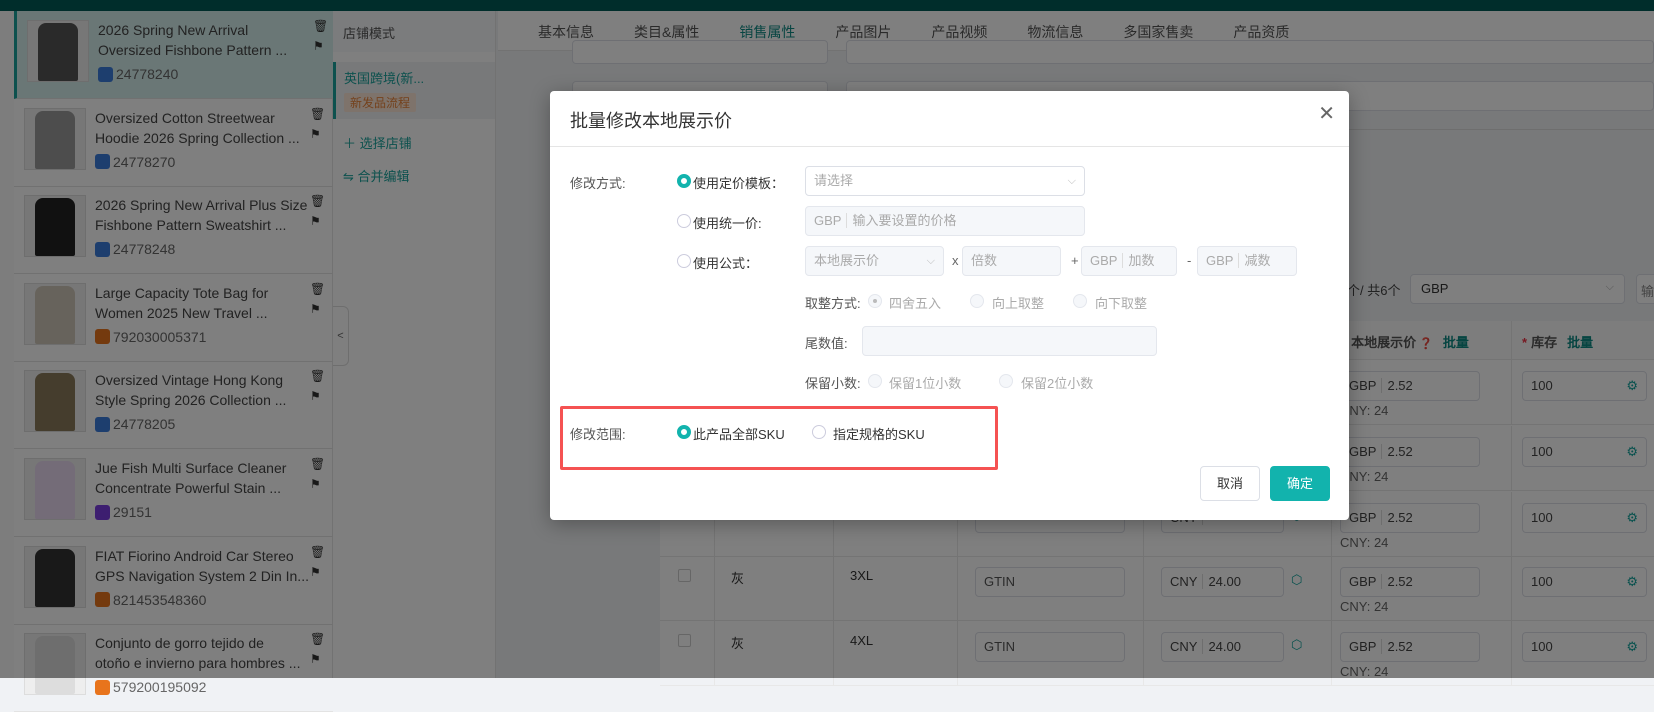  What do you see at coordinates (1300, 483) in the screenshot?
I see `confirm-button: 确定` at bounding box center [1300, 483].